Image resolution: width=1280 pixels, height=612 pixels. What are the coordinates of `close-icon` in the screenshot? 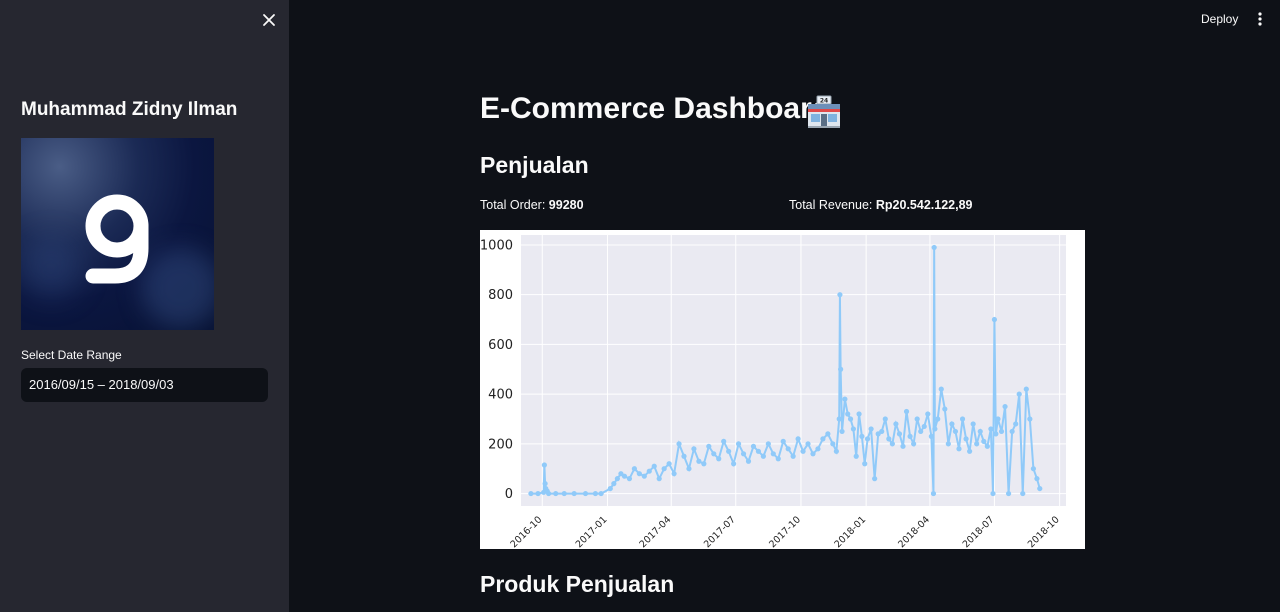 It's located at (269, 20).